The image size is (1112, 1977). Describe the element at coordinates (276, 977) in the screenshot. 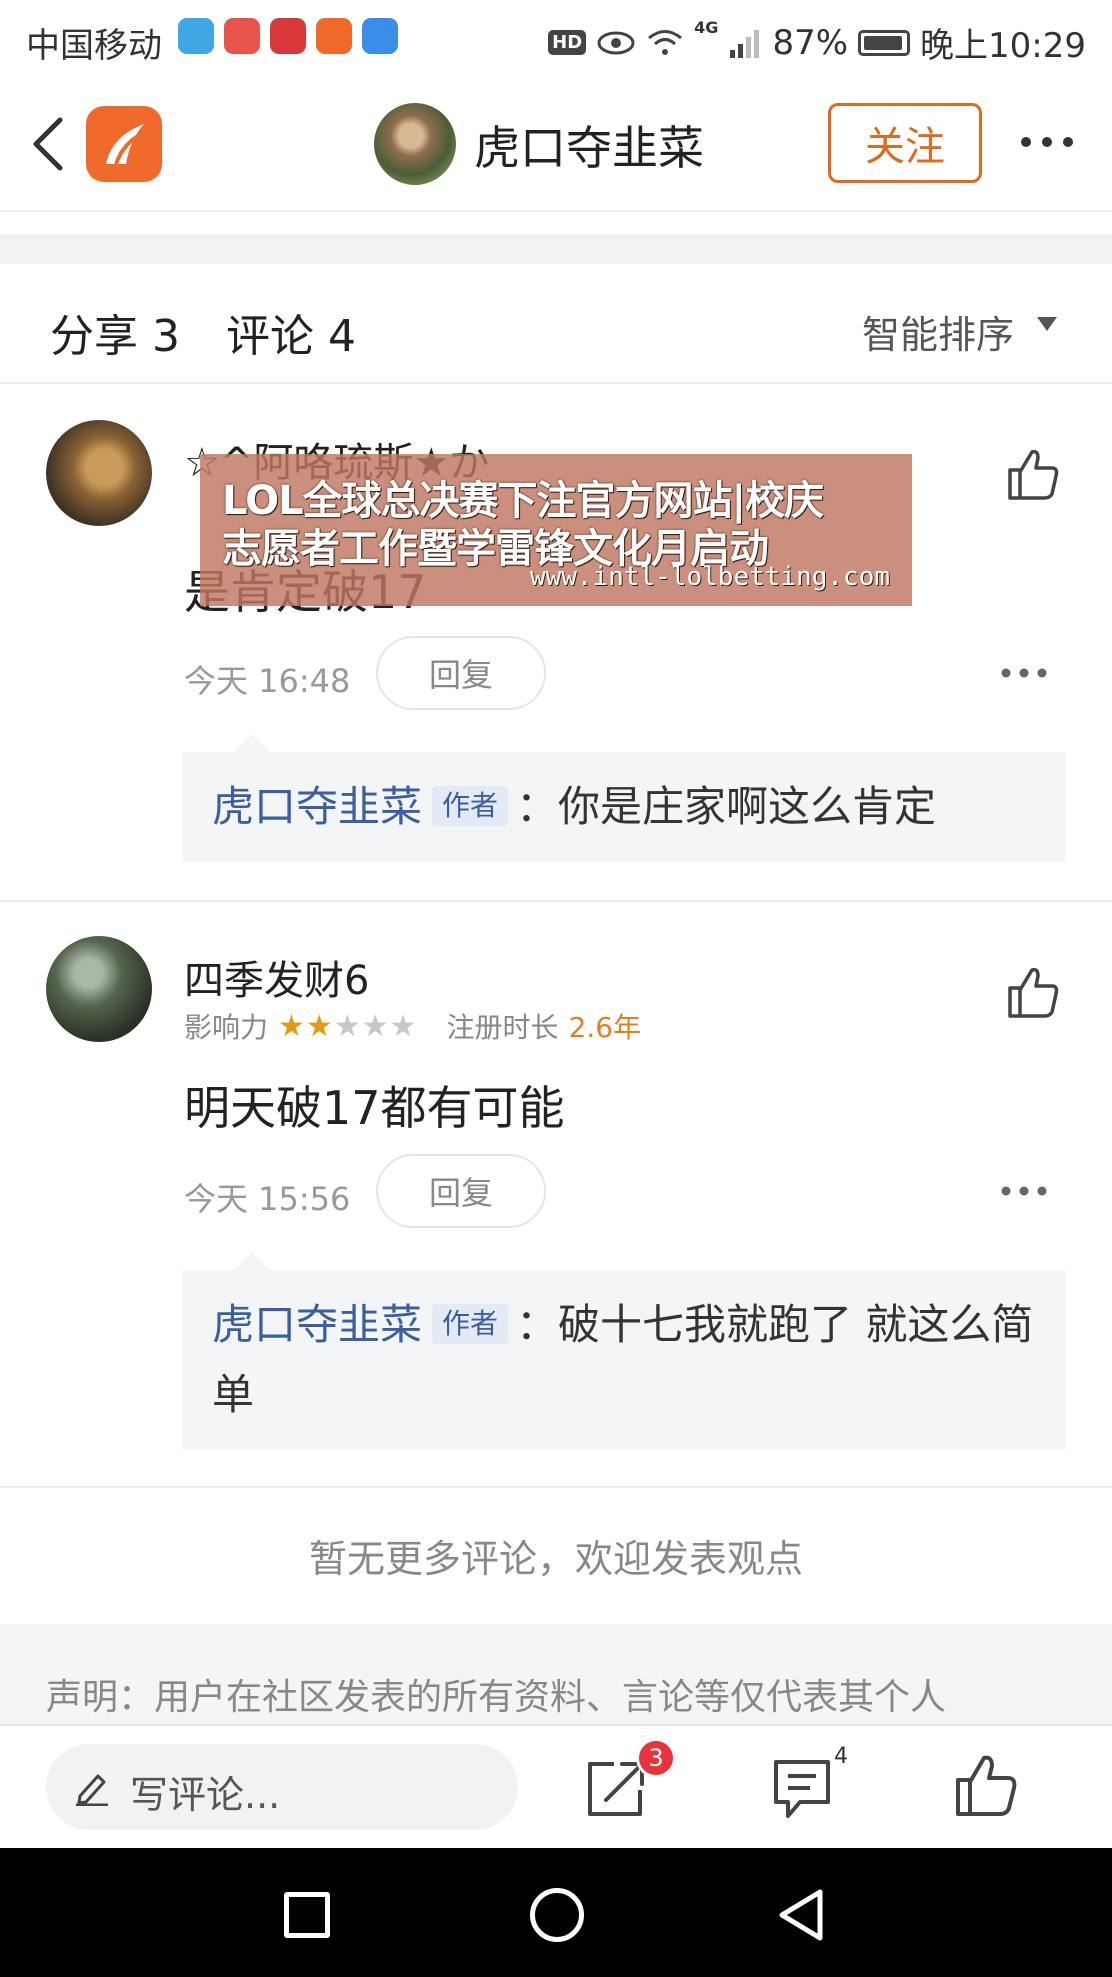

I see `commenter-name: 四季发财6` at that location.